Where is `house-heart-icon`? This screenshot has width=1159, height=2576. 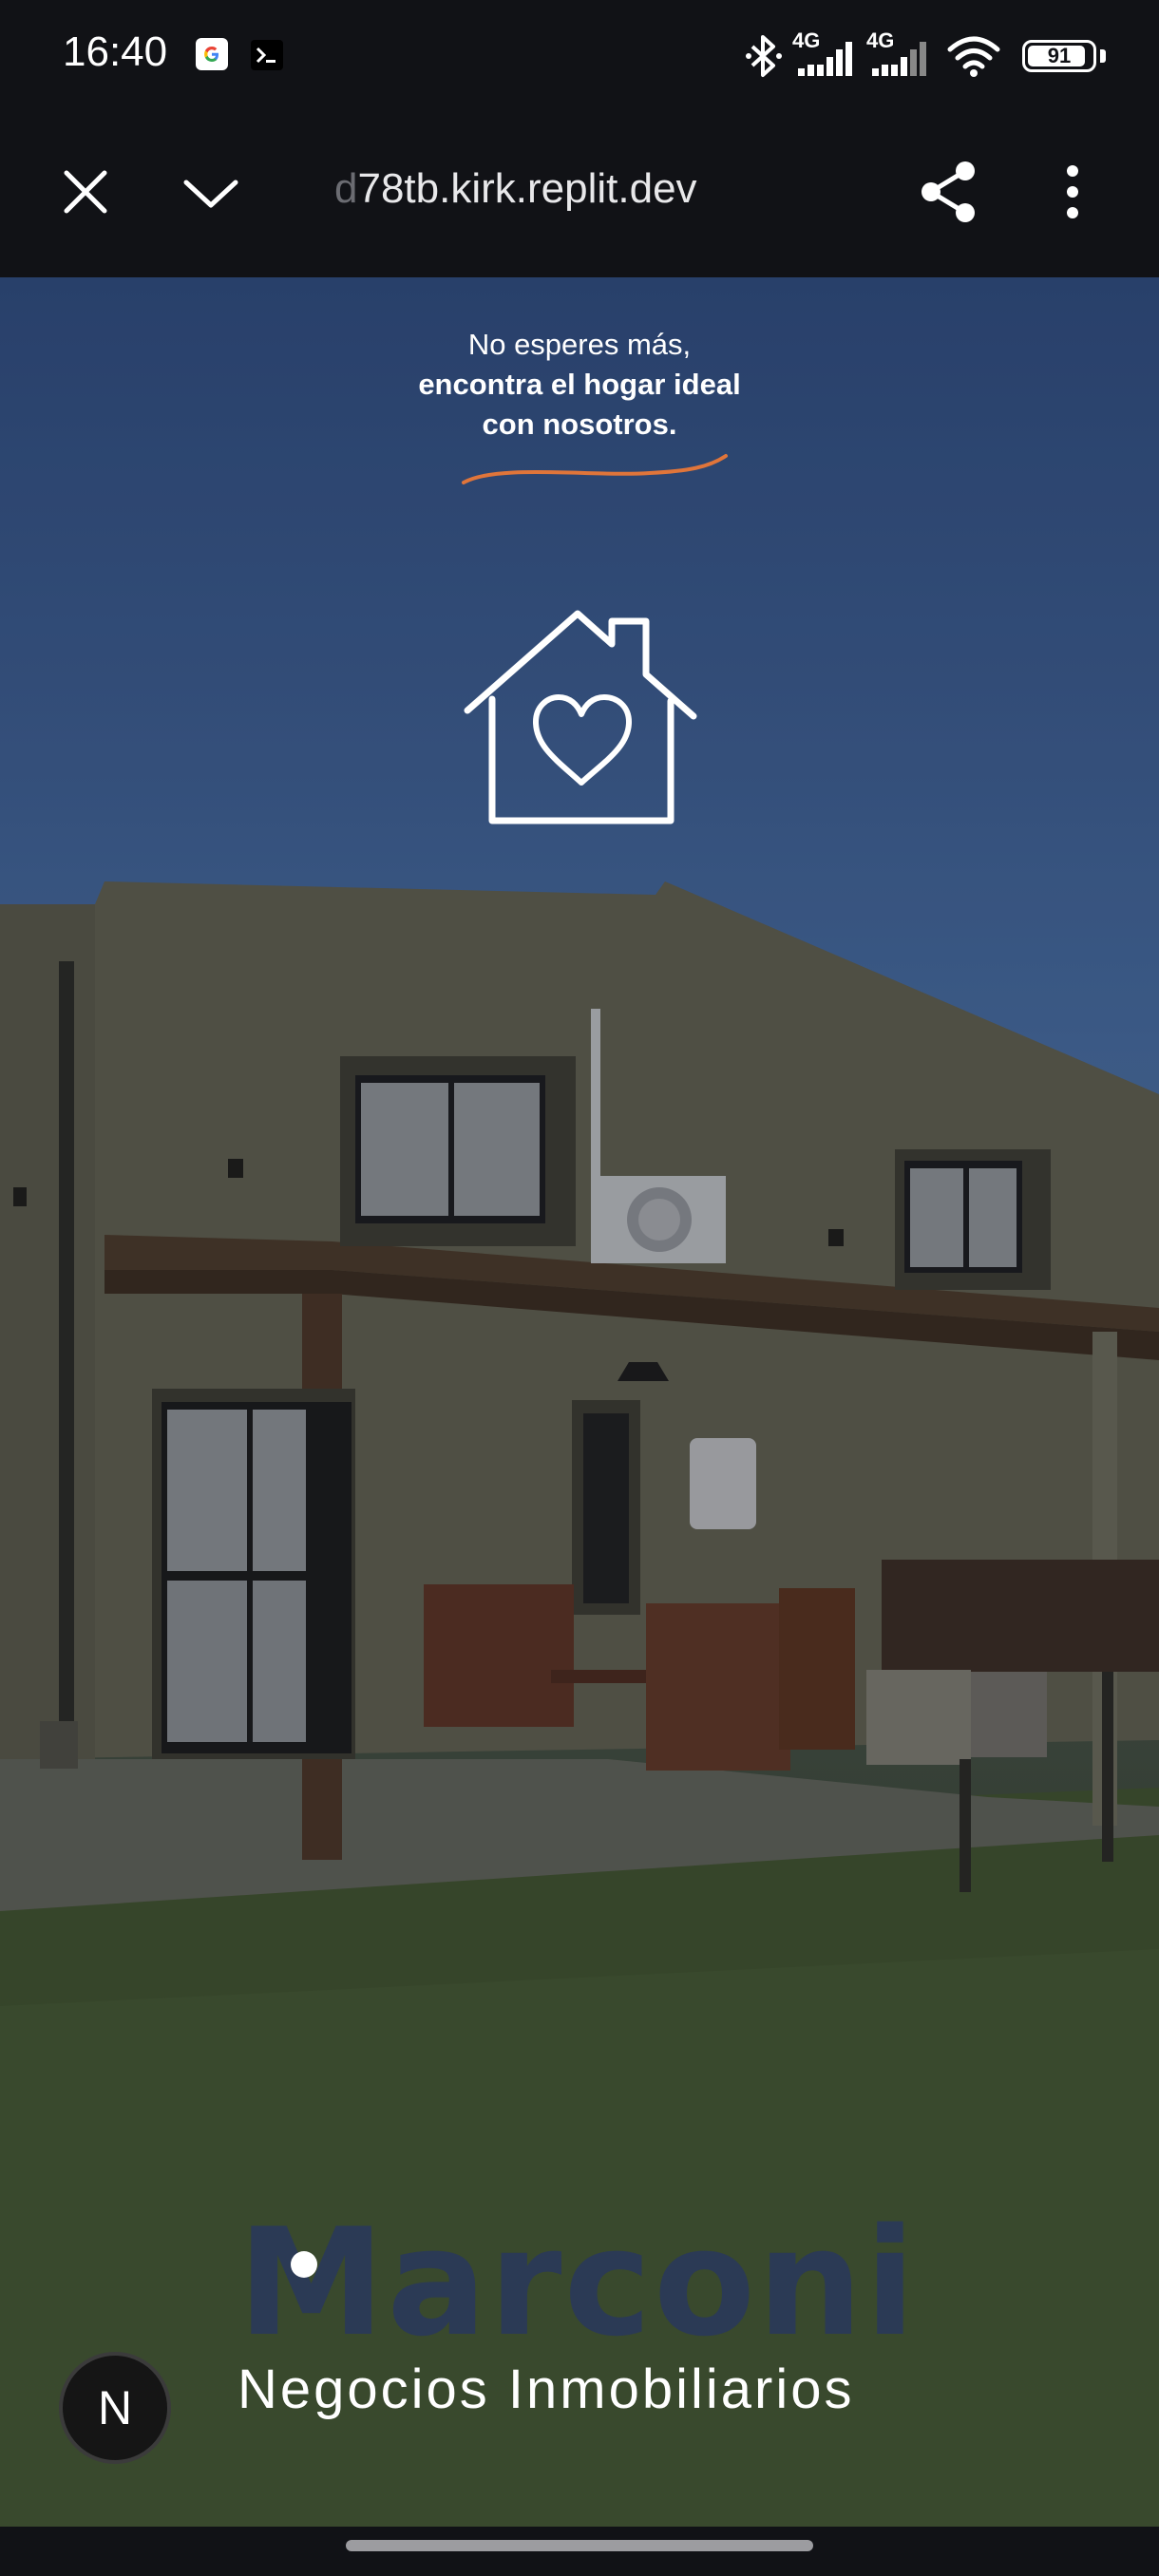
house-heart-icon is located at coordinates (580, 717).